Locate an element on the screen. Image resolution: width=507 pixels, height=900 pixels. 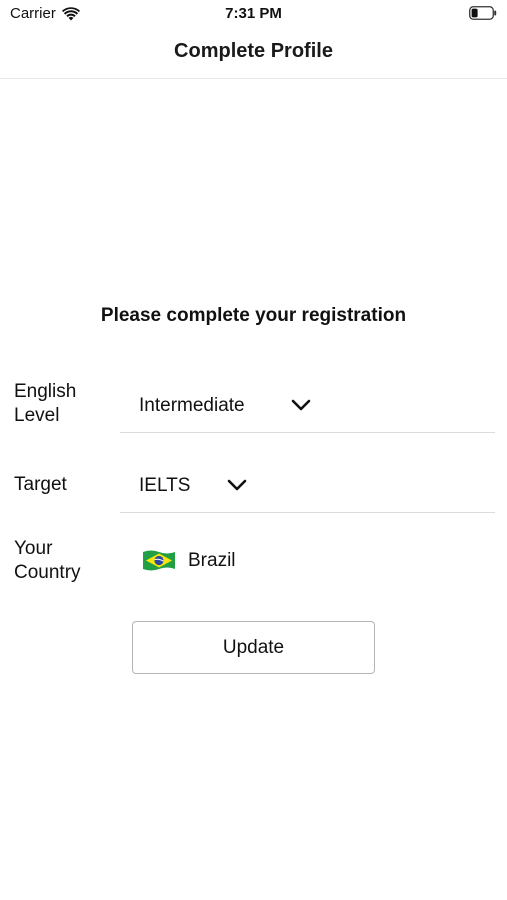
country-label: Your Country is located at coordinates (47, 560).